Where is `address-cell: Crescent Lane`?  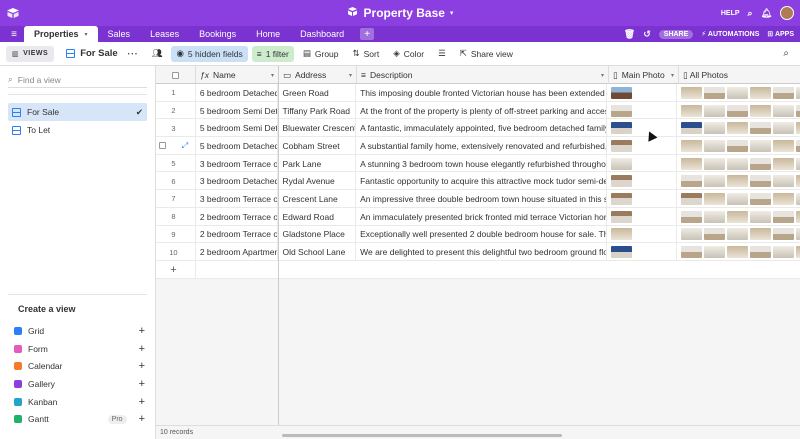 address-cell: Crescent Lane is located at coordinates (317, 199).